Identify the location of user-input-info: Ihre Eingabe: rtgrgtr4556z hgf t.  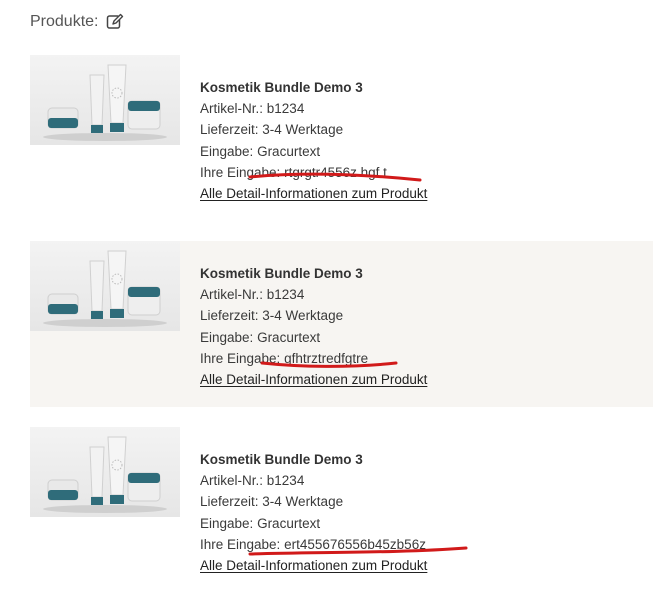
(313, 172).